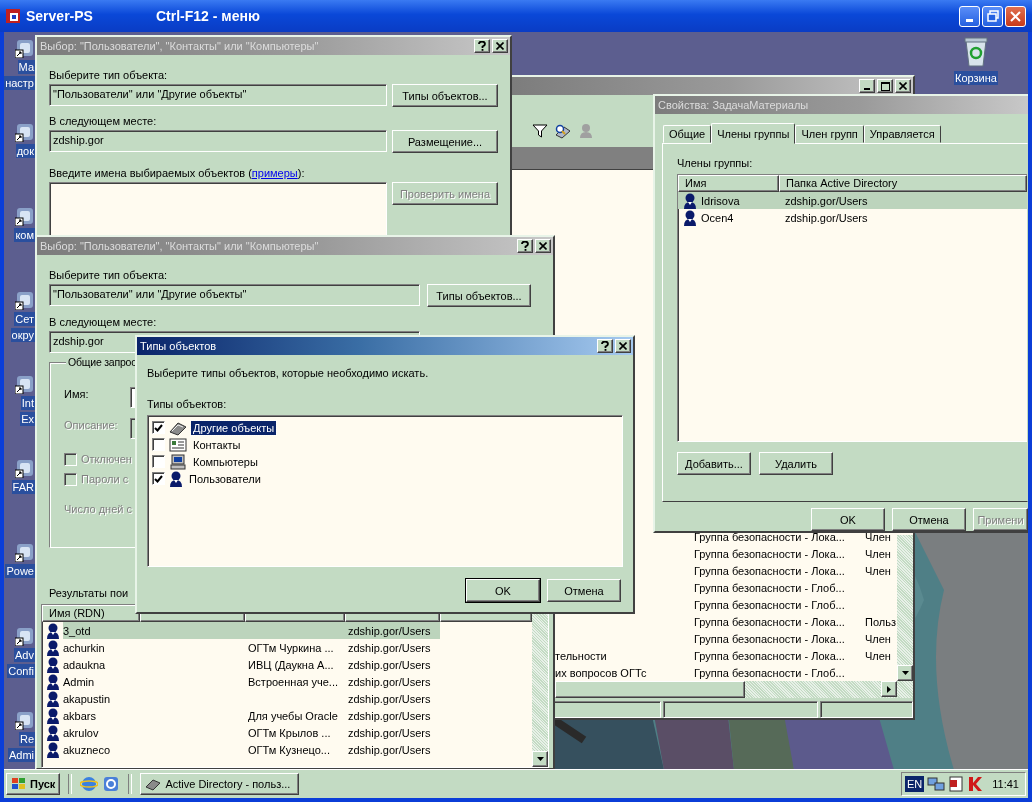  Describe the element at coordinates (111, 784) in the screenshot. I see `desktop-icon` at that location.